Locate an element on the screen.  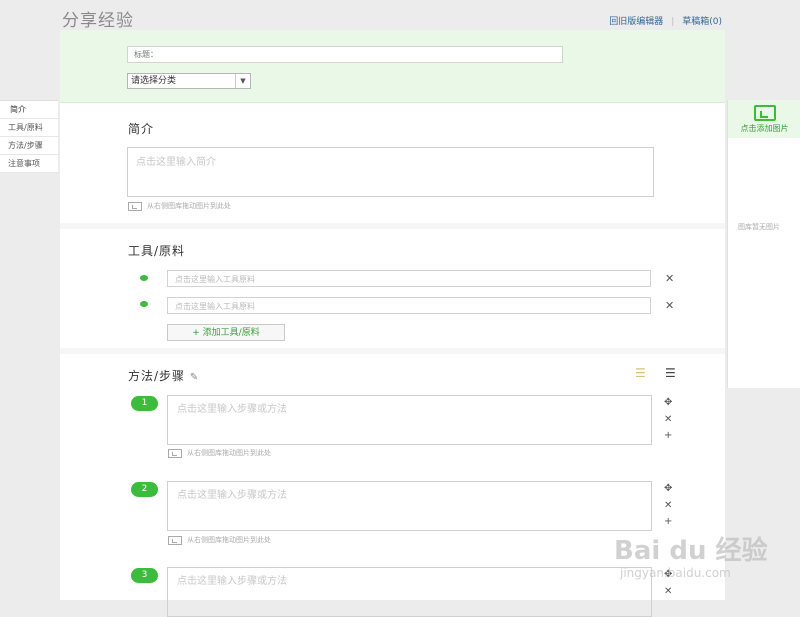
drafts-link: 草稿箱(0) is located at coordinates (702, 22).